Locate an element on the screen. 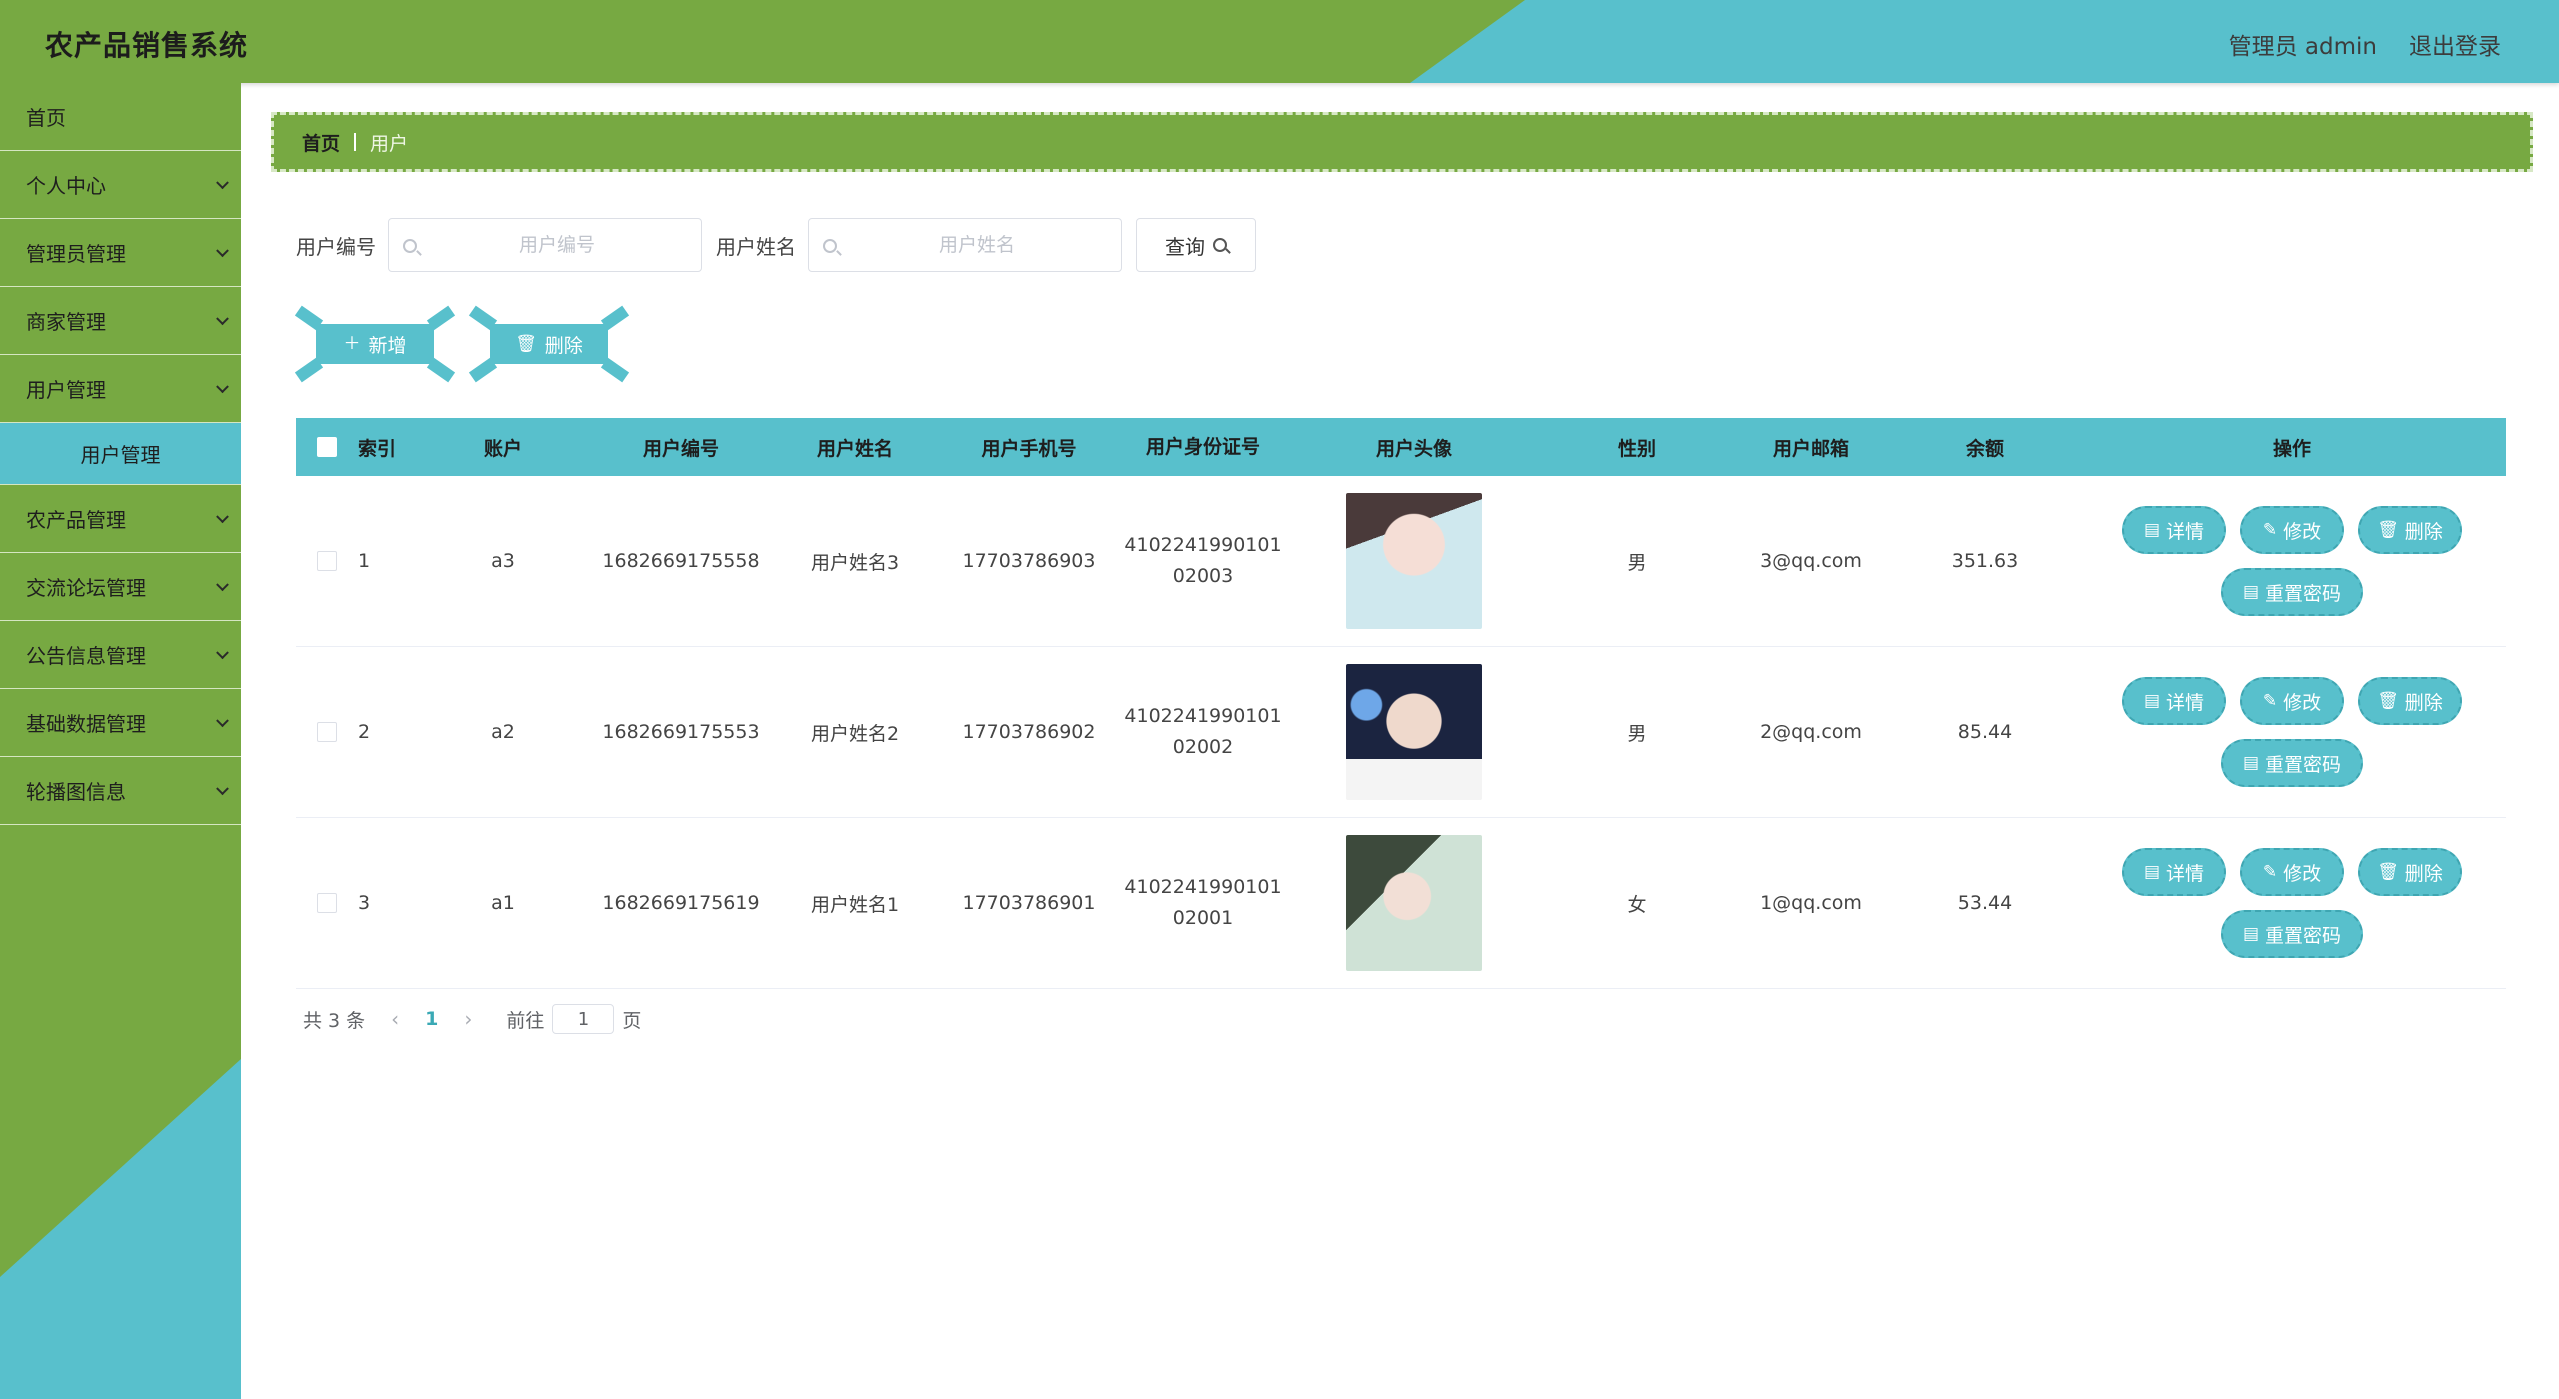 Image resolution: width=2559 pixels, height=1399 pixels. bulk-delete-button-label: 删除 is located at coordinates (563, 345).